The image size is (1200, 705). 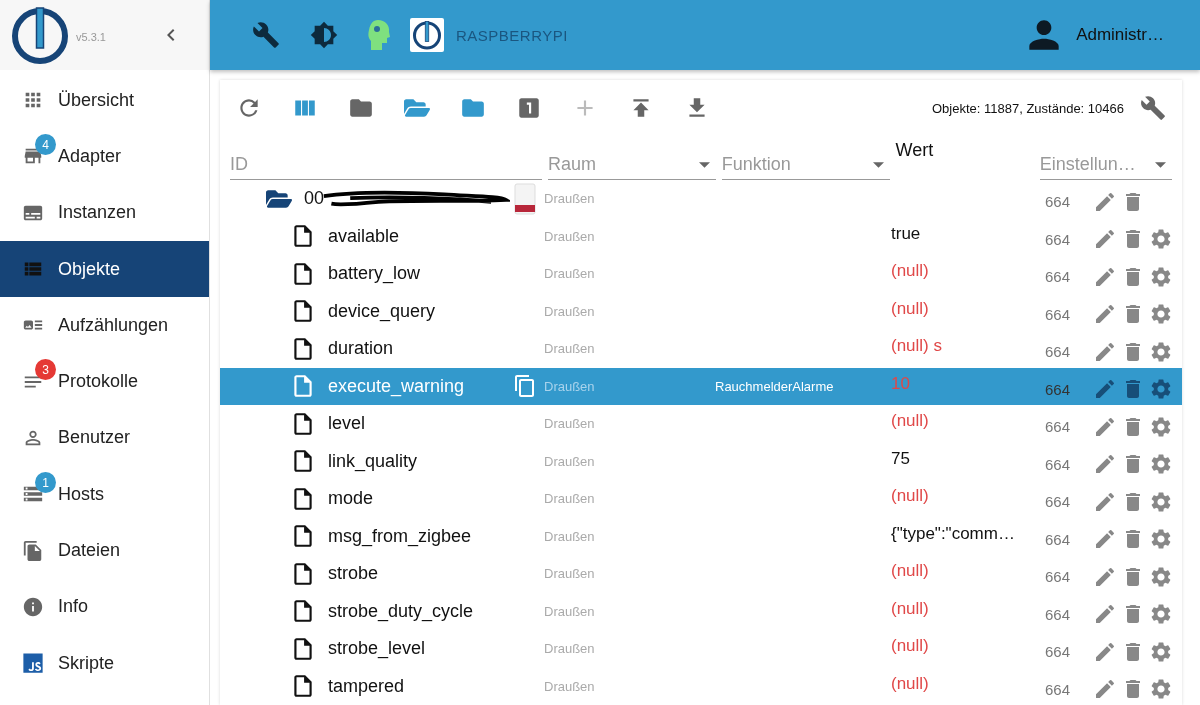 What do you see at coordinates (33, 550) in the screenshot?
I see `files-icon` at bounding box center [33, 550].